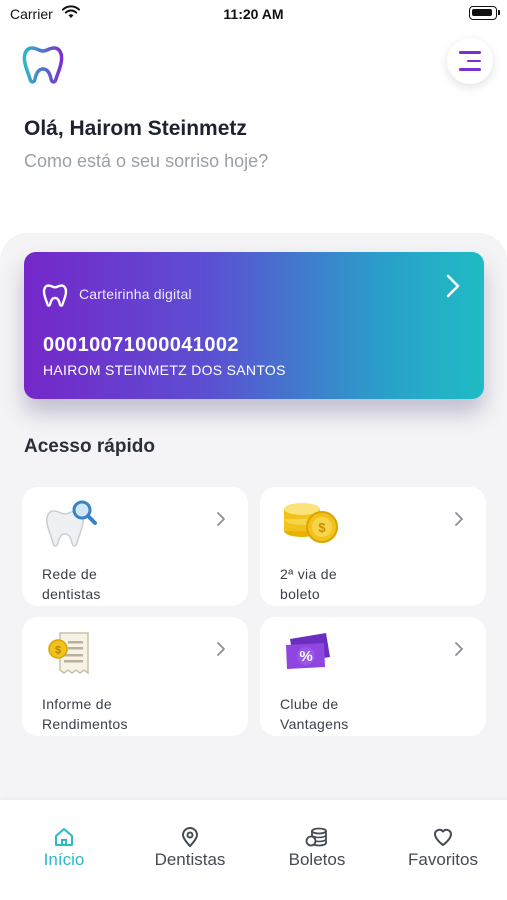  I want to click on tile-label: Informe de Rendimentos, so click(85, 714).